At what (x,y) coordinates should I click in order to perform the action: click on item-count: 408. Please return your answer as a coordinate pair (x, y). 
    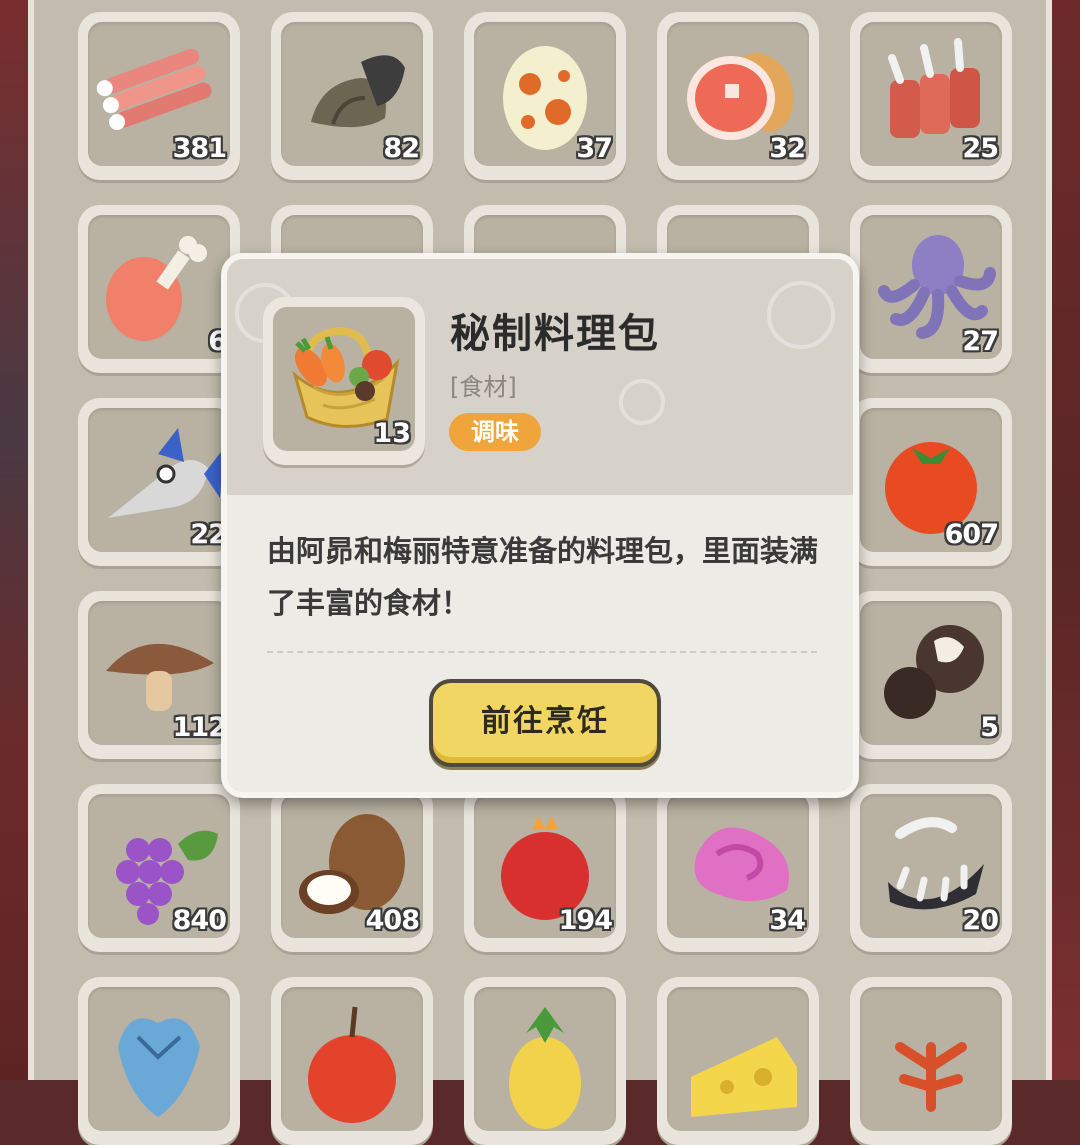
    Looking at the image, I should click on (392, 920).